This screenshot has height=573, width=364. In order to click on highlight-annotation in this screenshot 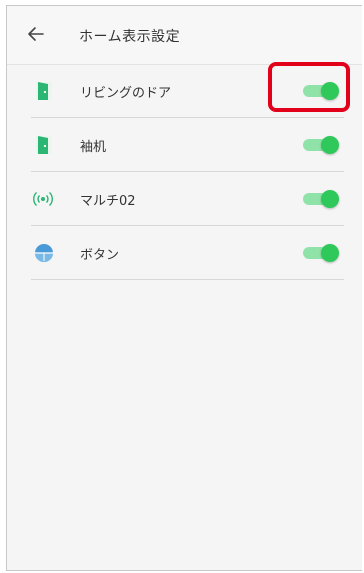, I will do `click(309, 87)`.